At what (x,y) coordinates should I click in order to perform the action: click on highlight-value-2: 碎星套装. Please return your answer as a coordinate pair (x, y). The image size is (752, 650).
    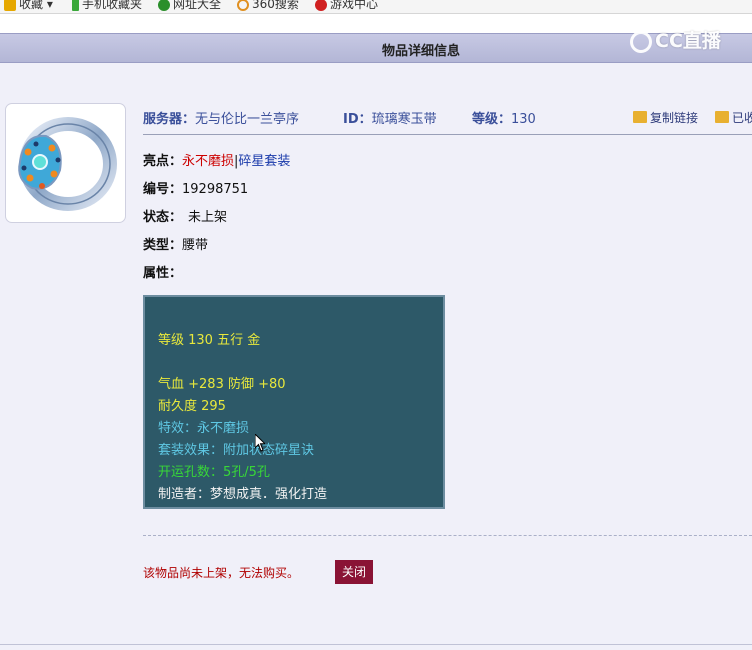
    Looking at the image, I should click on (264, 161).